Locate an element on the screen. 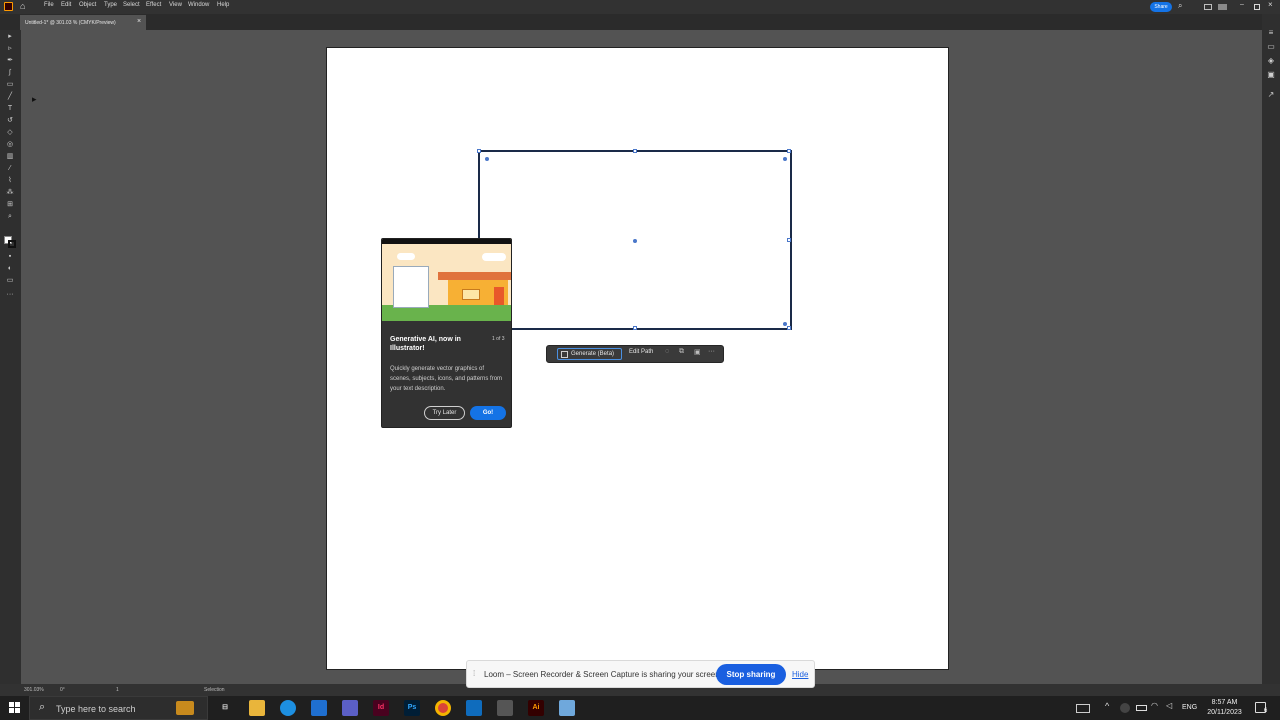 This screenshot has width=1280, height=720. task-view-icon: ⊟ is located at coordinates (225, 708).